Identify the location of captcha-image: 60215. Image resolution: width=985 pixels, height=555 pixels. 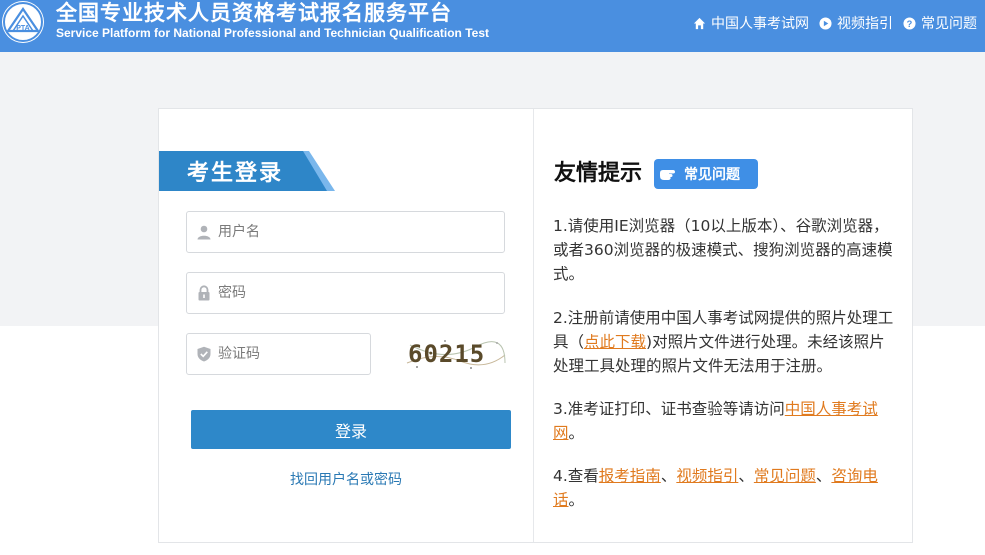
(456, 353).